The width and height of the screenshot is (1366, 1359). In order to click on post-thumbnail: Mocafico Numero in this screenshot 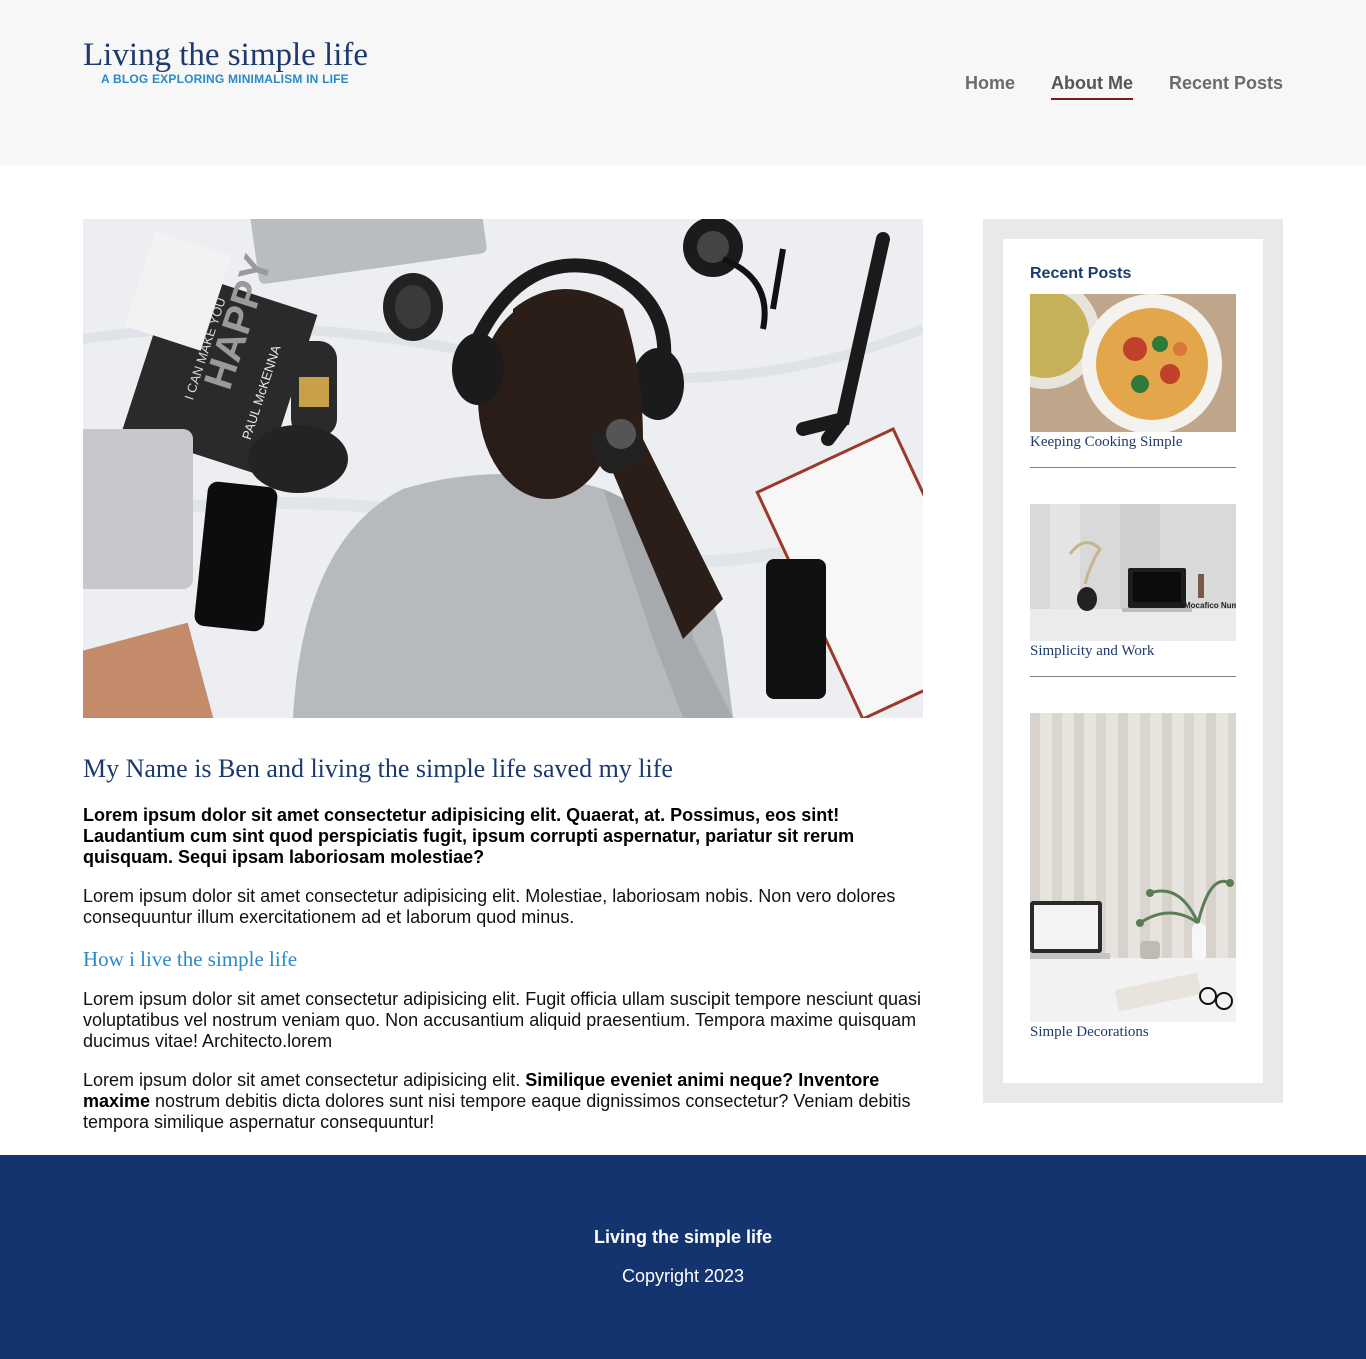, I will do `click(1133, 572)`.